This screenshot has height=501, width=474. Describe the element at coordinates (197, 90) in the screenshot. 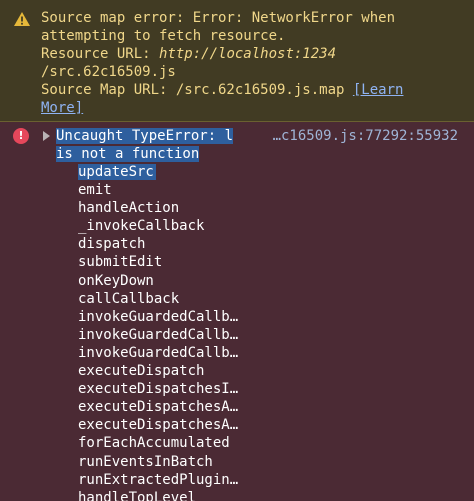

I see `source-map-url-label: Source Map URL: /src.62c16509.js.map` at that location.